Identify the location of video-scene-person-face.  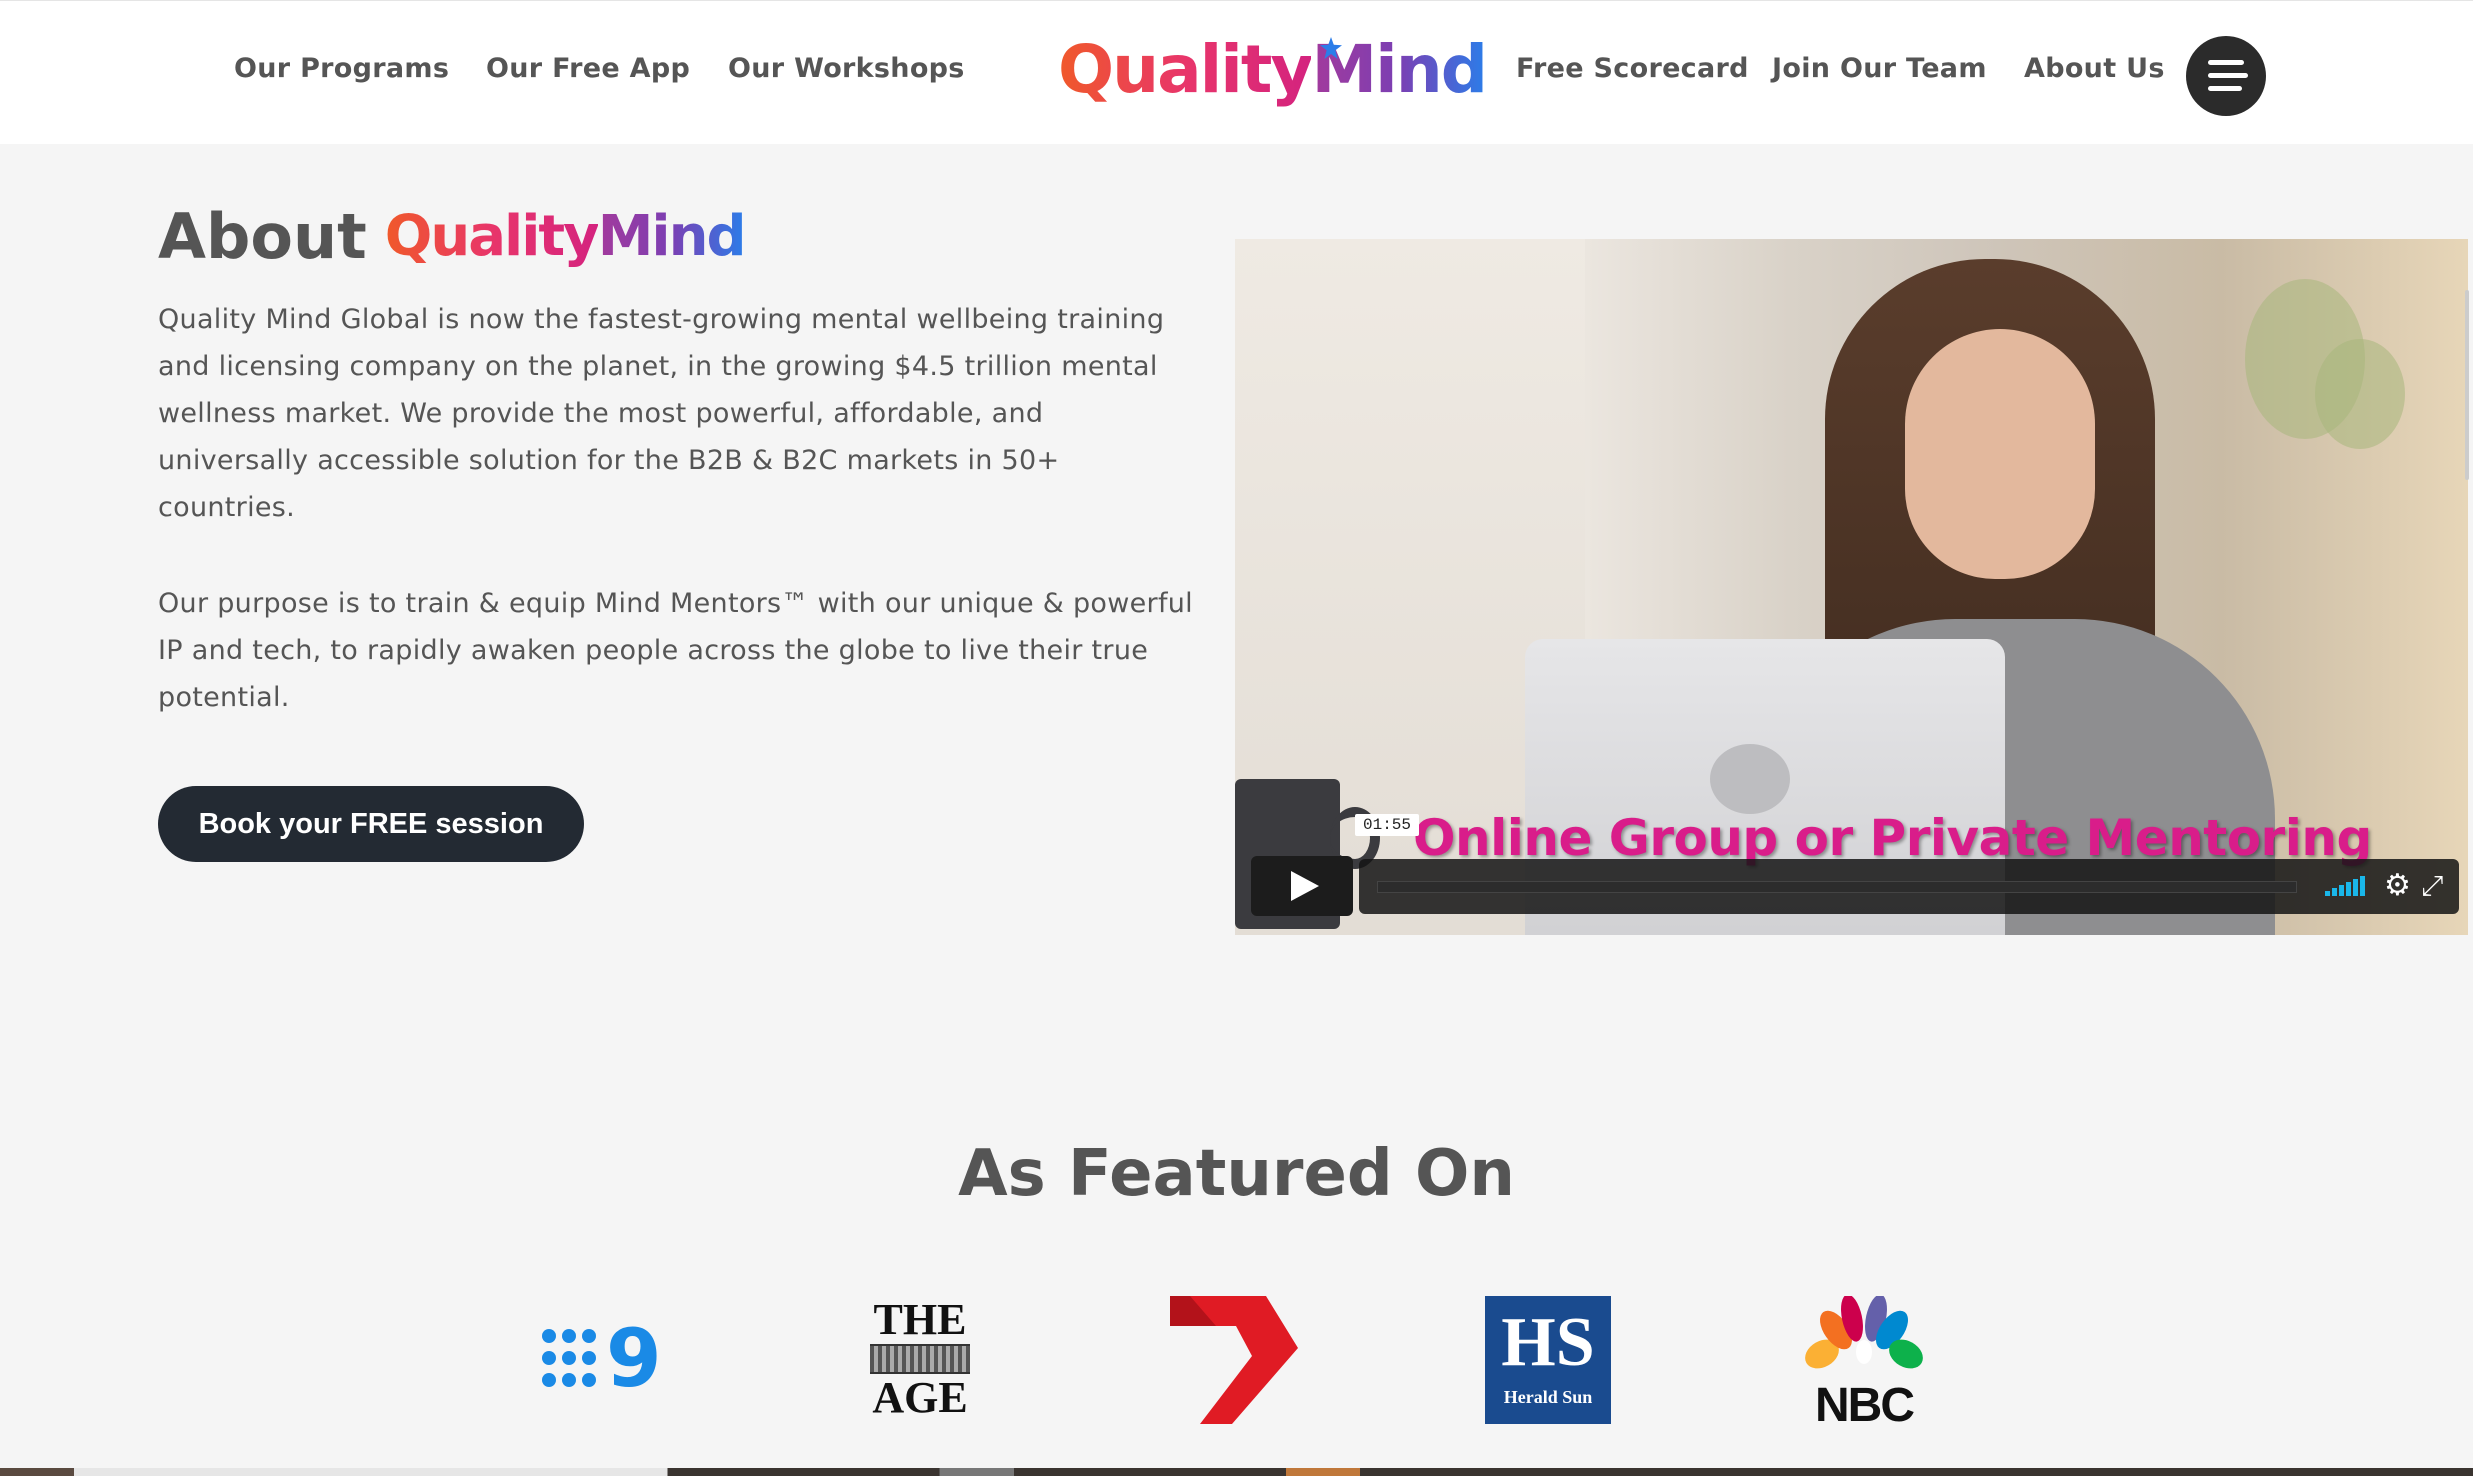
(2000, 454).